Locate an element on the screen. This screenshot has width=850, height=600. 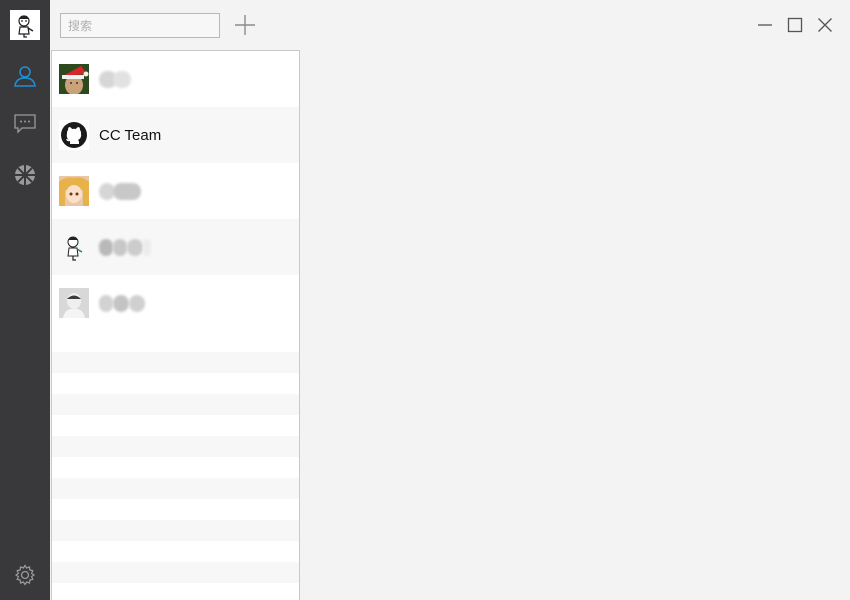
search-box is located at coordinates (140, 25).